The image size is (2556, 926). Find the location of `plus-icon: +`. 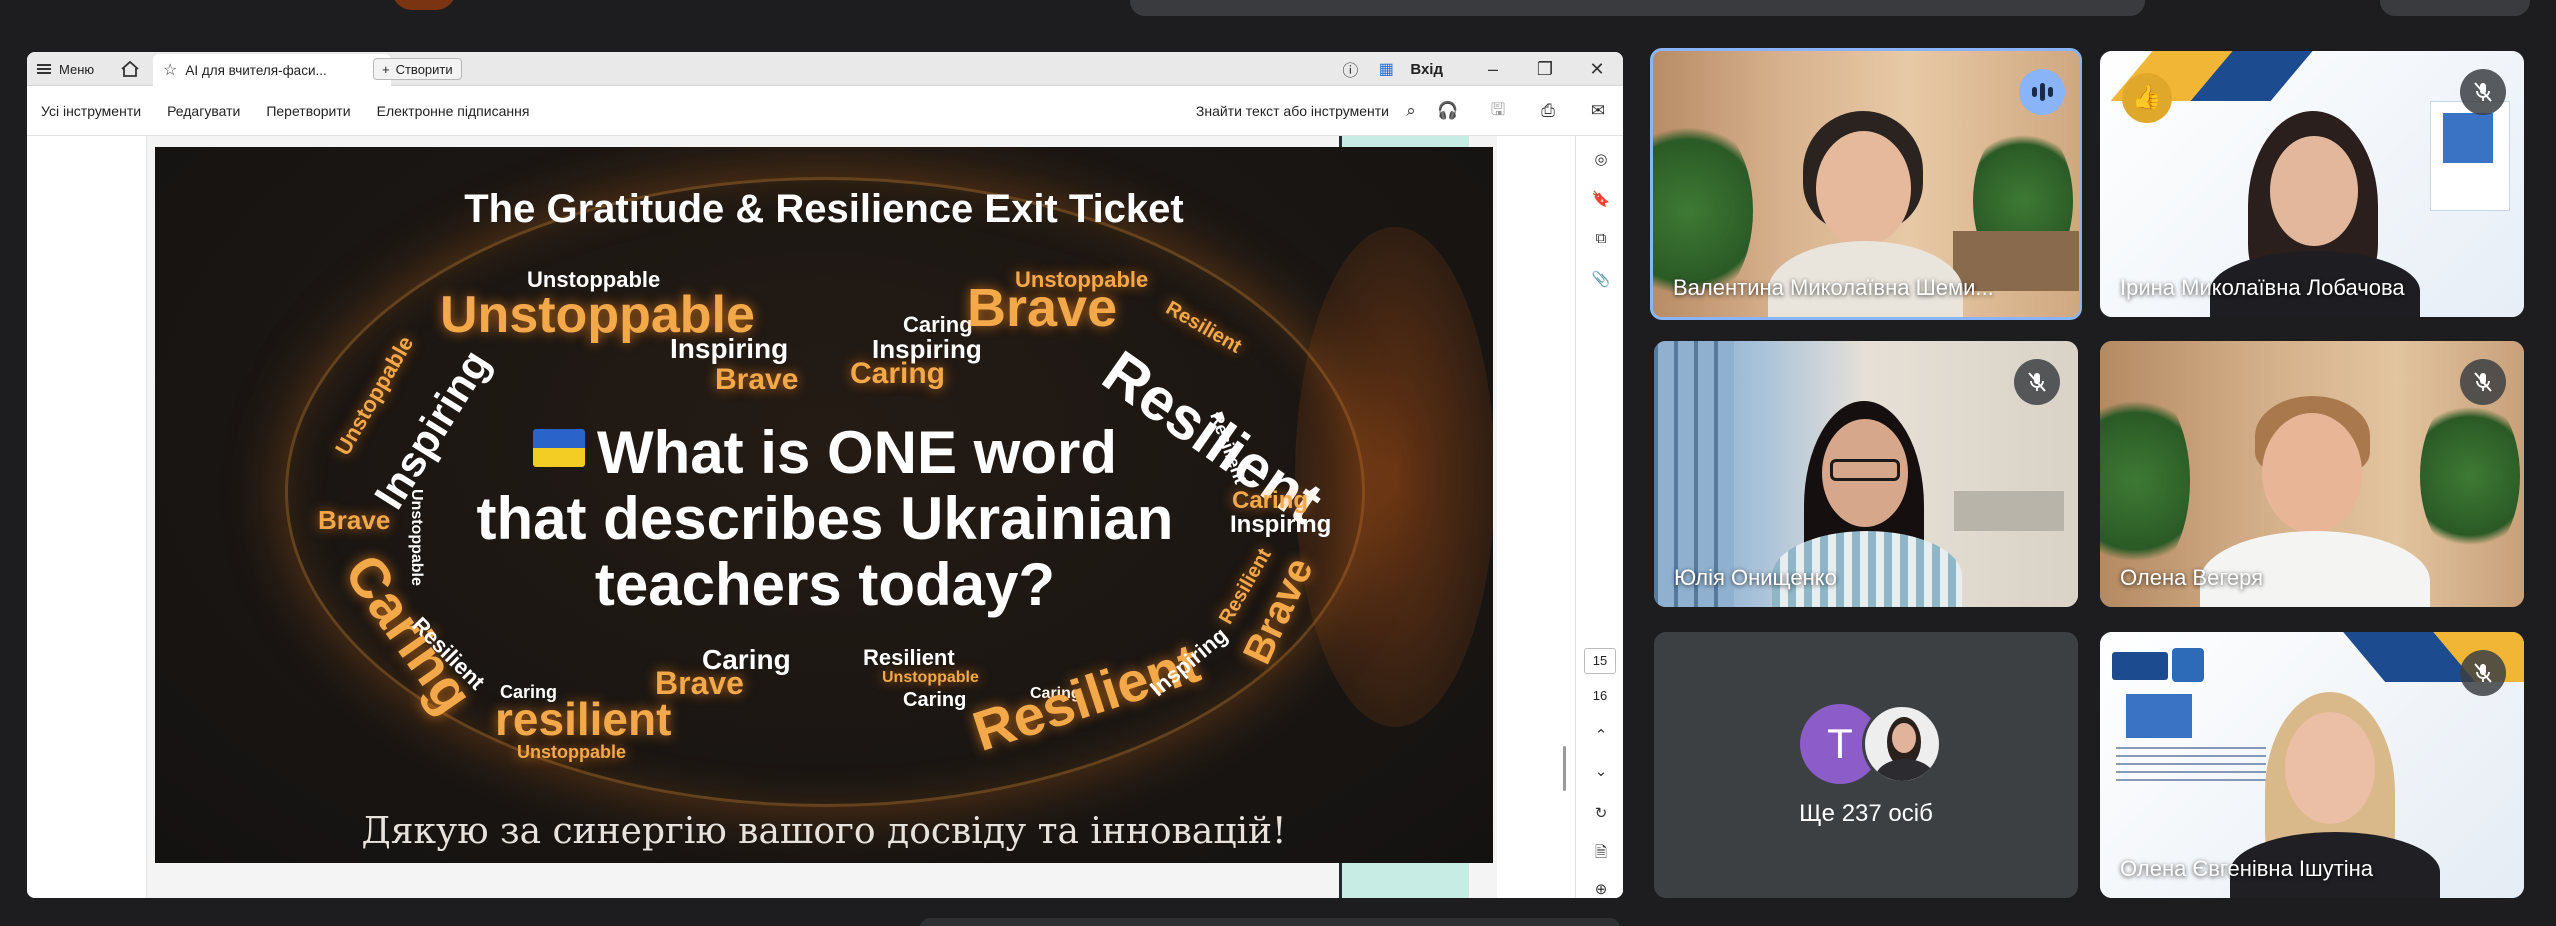

plus-icon: + is located at coordinates (386, 69).